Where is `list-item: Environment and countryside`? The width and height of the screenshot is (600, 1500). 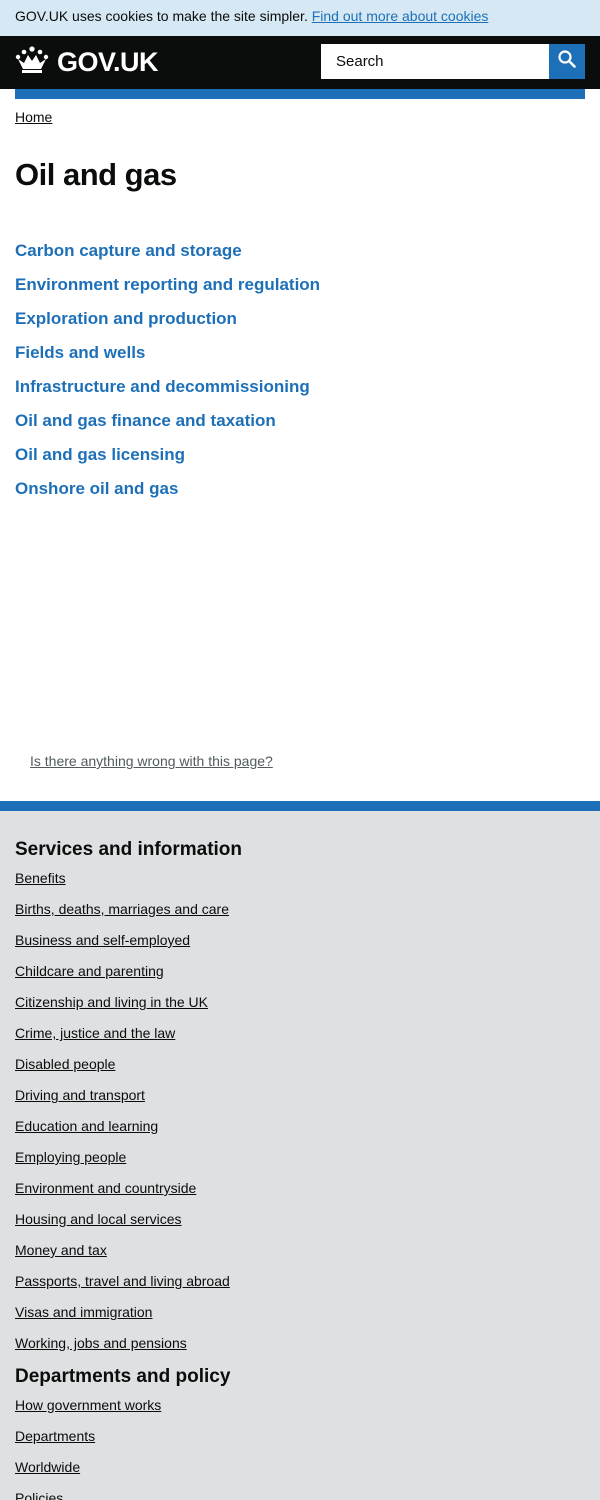
list-item: Environment and countryside is located at coordinates (122, 1195).